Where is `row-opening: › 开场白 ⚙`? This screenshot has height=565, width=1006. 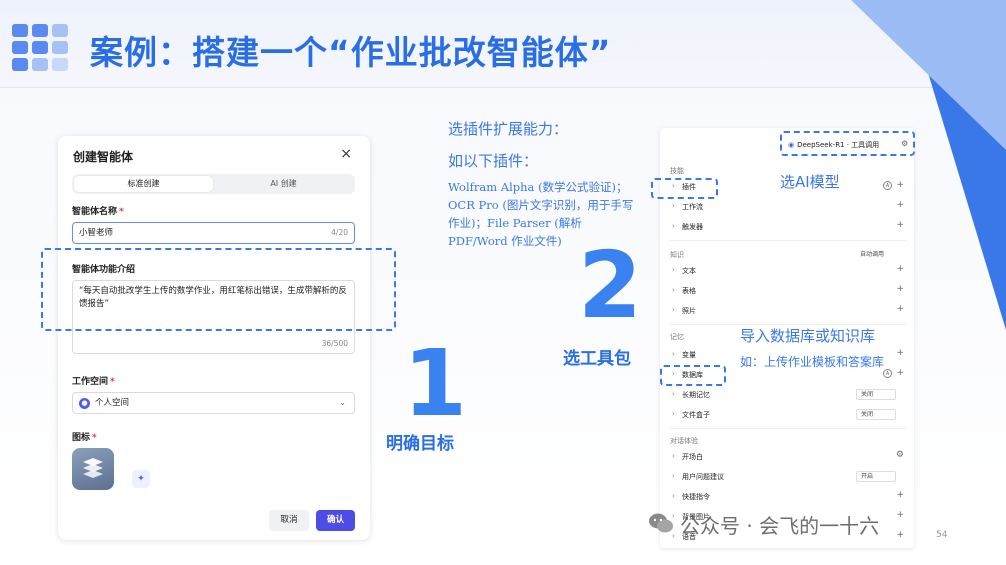 row-opening: › 开场白 ⚙ is located at coordinates (788, 457).